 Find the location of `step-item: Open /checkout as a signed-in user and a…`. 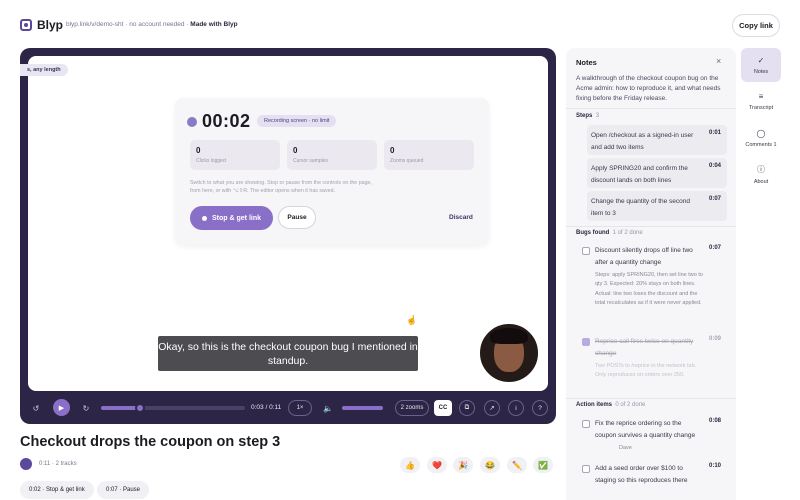

step-item: Open /checkout as a signed-in user and a… is located at coordinates (657, 140).